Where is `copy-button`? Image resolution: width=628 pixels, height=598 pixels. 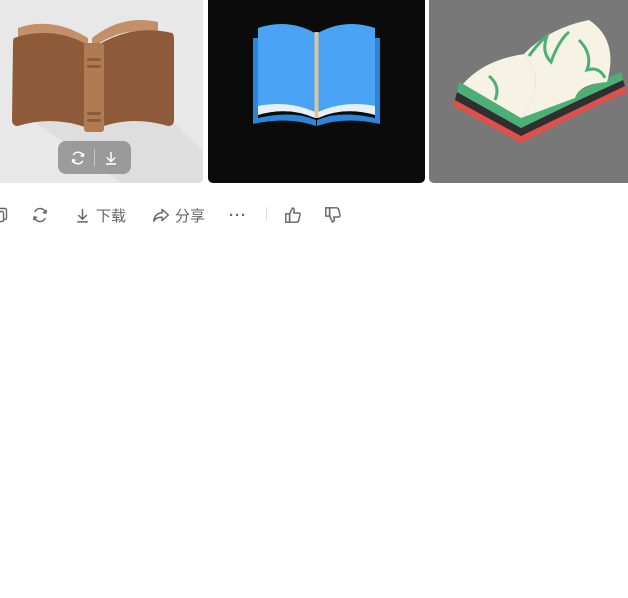 copy-button is located at coordinates (4, 215).